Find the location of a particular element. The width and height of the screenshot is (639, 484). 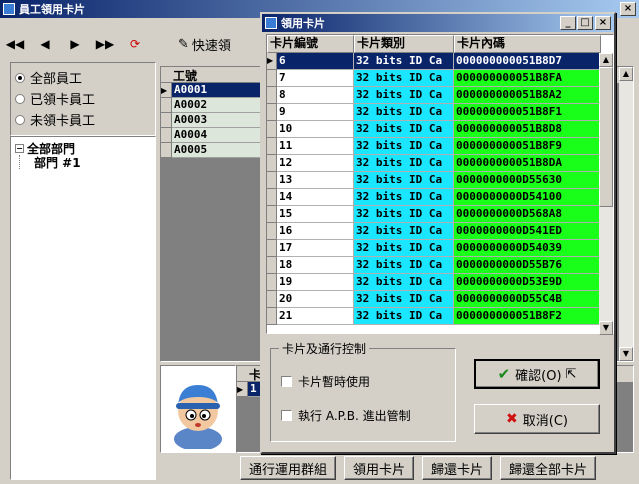

card-code-cell: 000000000051B8A2 is located at coordinates (527, 95).